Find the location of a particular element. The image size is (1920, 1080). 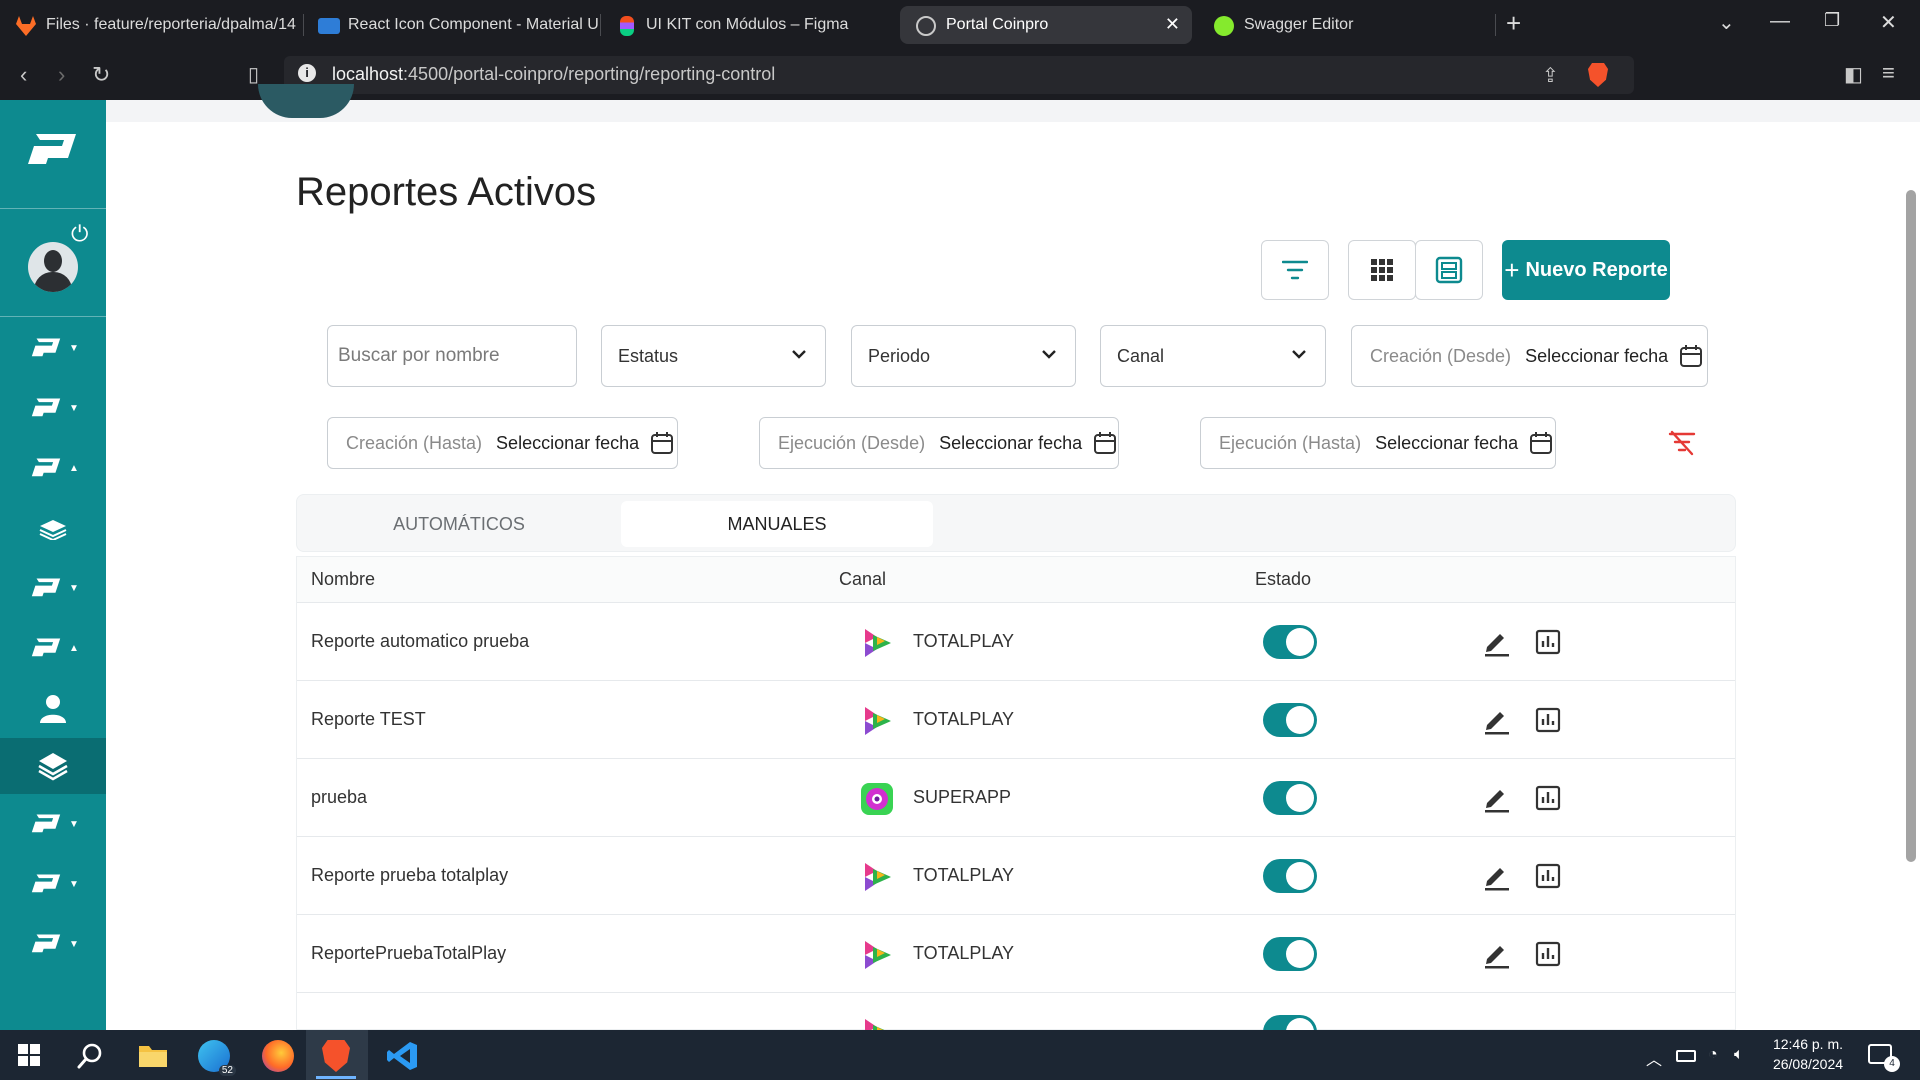

clock: 12:46 p. m. 26/08/2024 is located at coordinates (1808, 1054).